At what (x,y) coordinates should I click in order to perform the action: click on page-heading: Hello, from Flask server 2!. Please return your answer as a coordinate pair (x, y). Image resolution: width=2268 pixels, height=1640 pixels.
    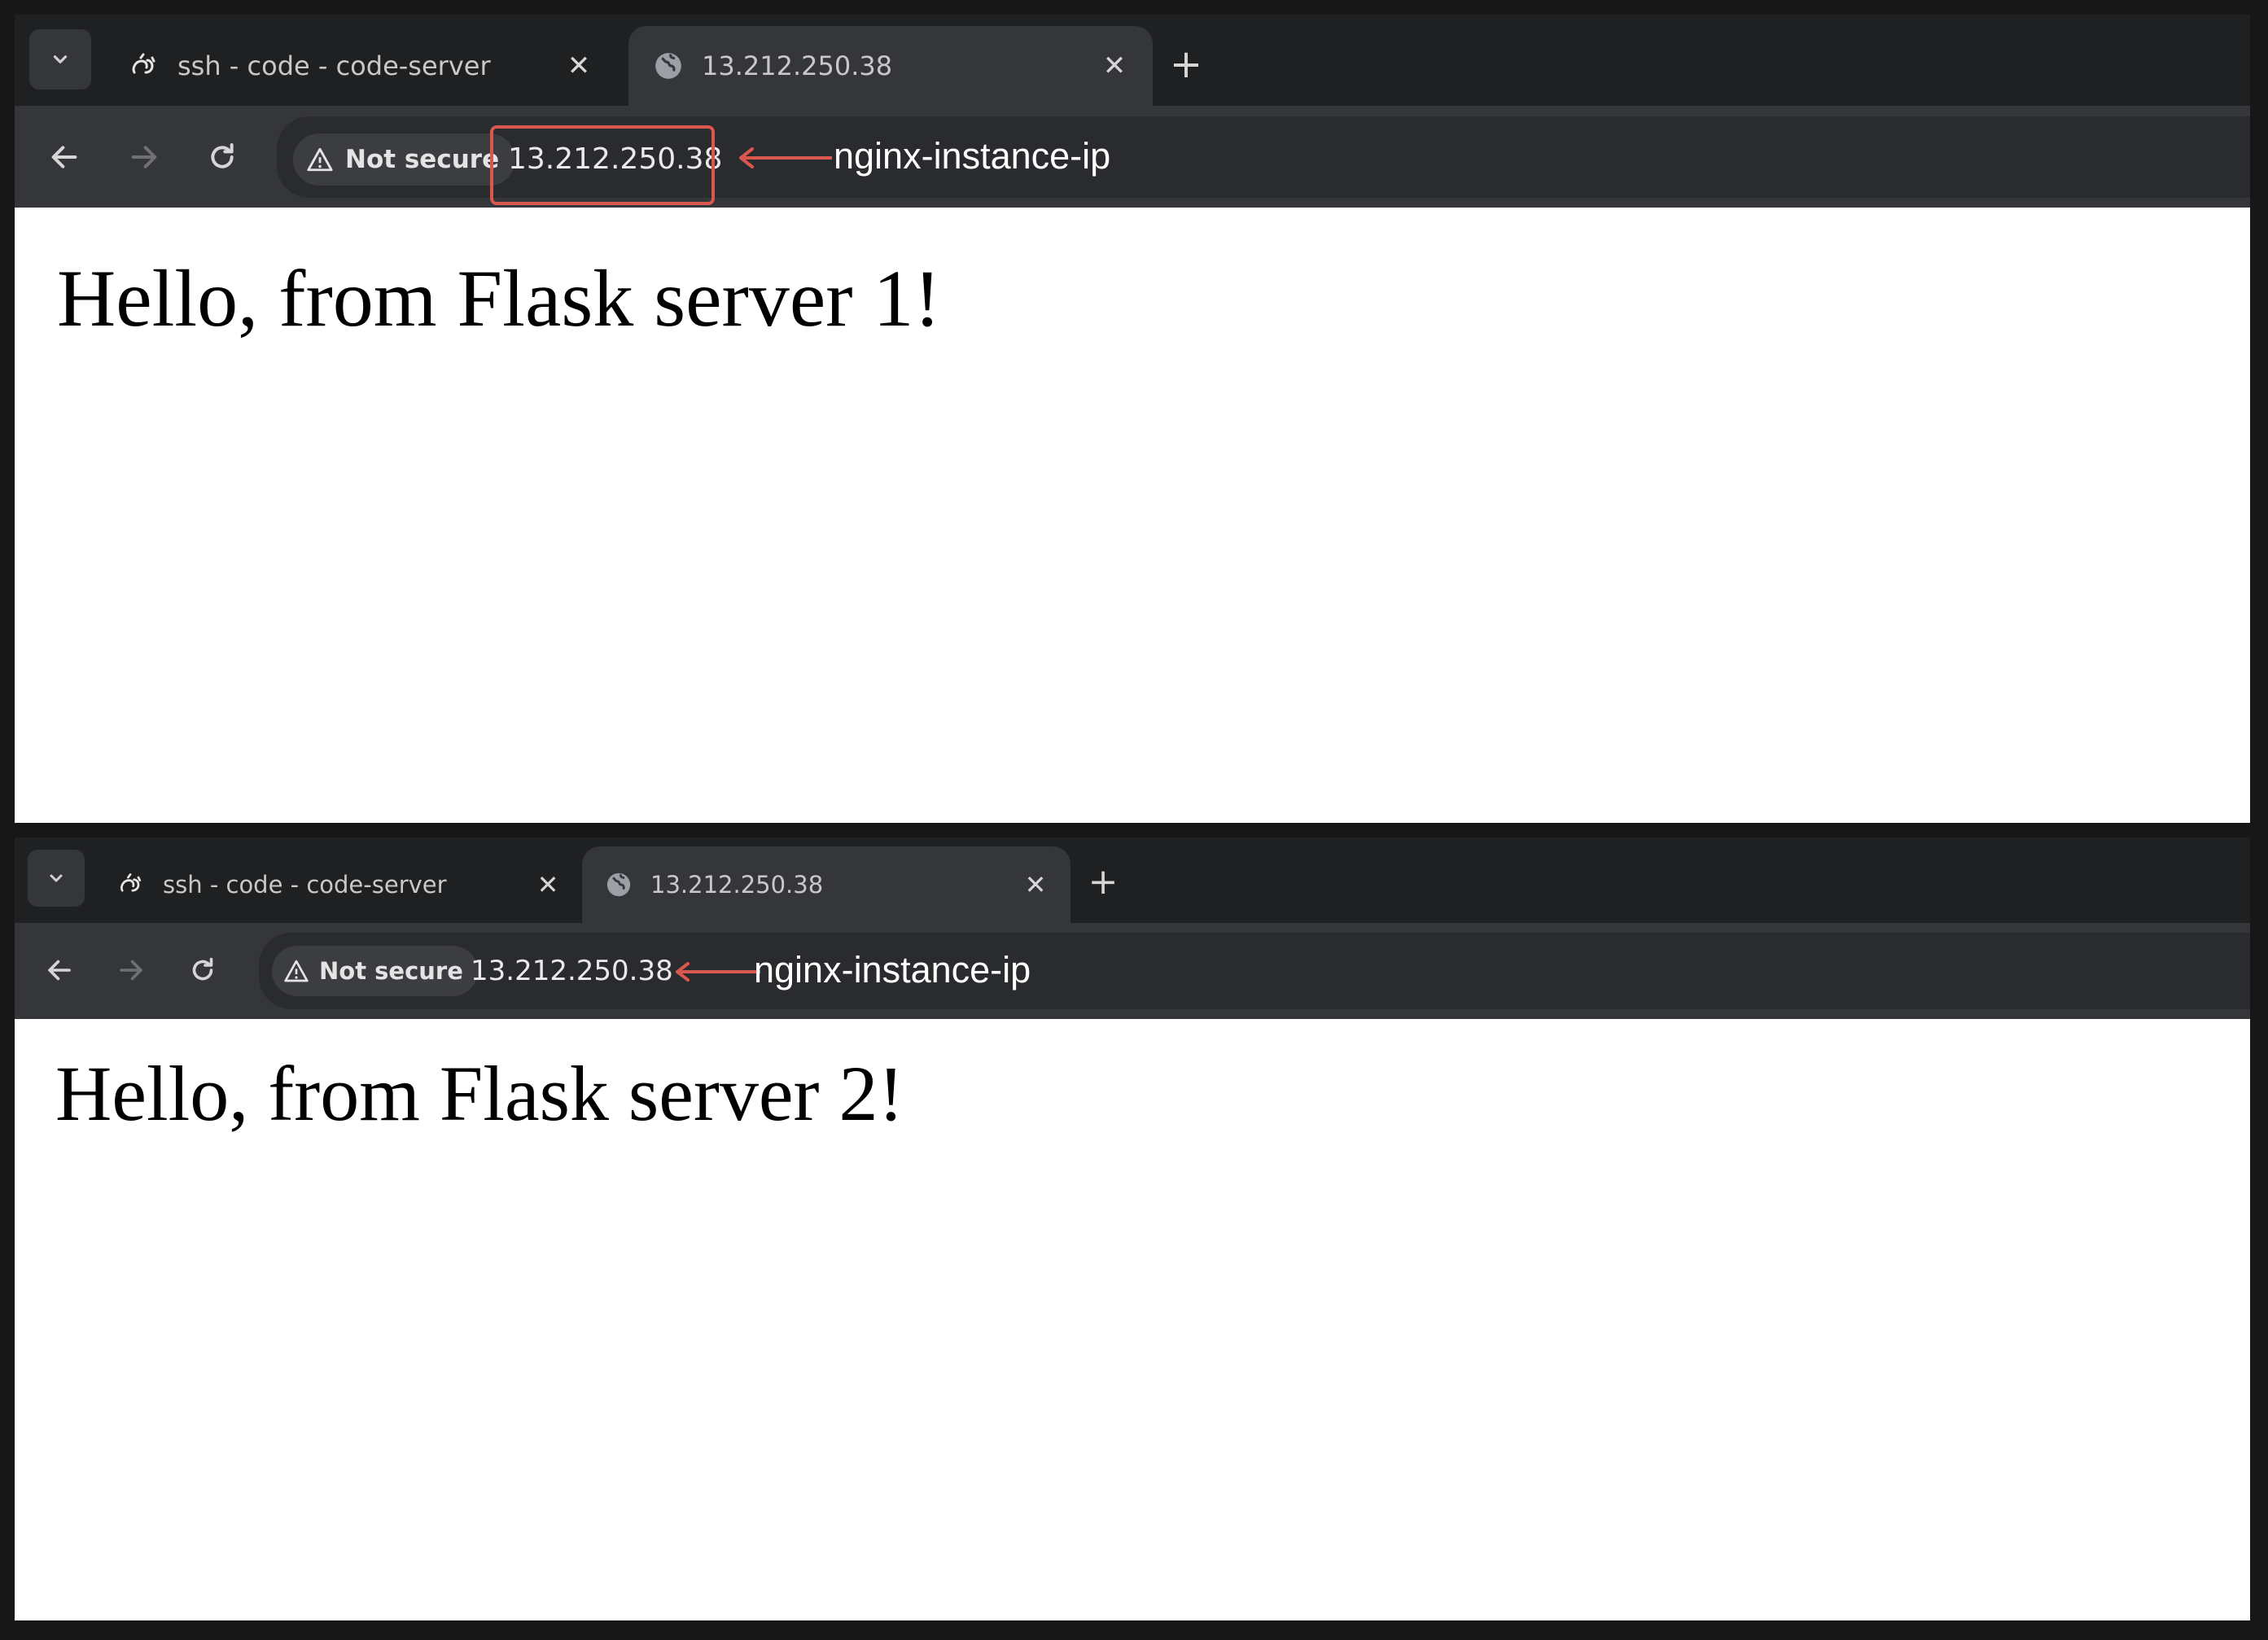
    Looking at the image, I should click on (479, 1093).